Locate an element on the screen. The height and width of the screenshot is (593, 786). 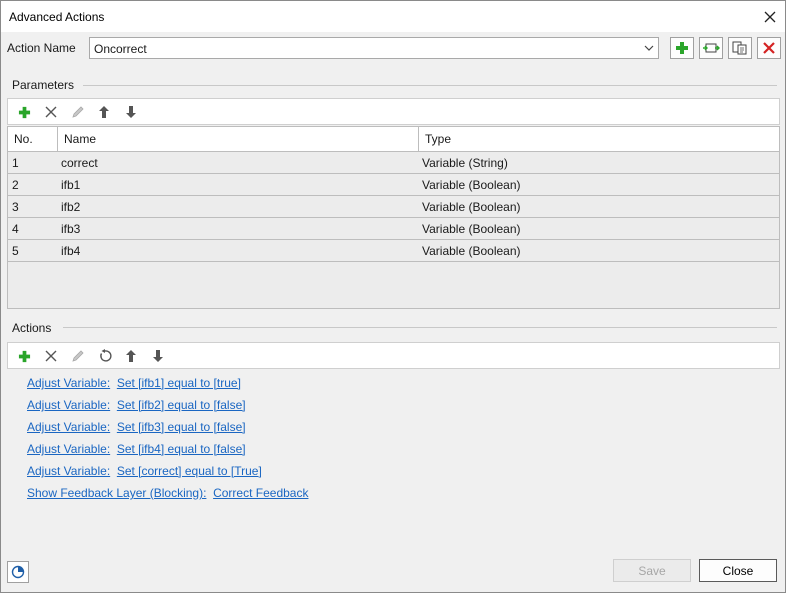
column-header-no: No. is located at coordinates (21, 139).